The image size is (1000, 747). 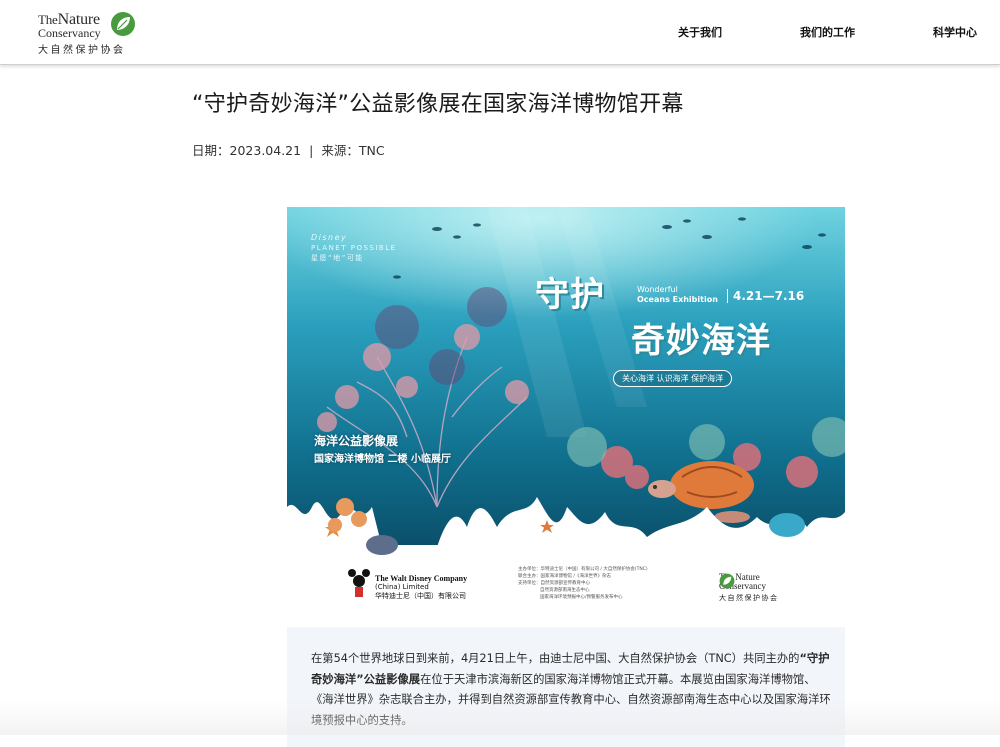 What do you see at coordinates (438, 104) in the screenshot?
I see `article-title: “守护奇妙海洋”公益影像展在国家海洋博物馆开幕` at bounding box center [438, 104].